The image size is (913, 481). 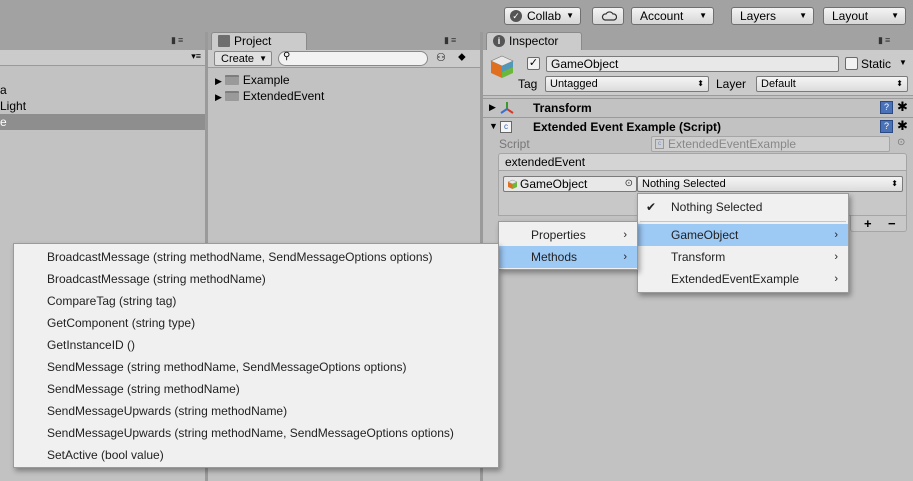 What do you see at coordinates (717, 207) in the screenshot?
I see `menu-item-label: Nothing Selected` at bounding box center [717, 207].